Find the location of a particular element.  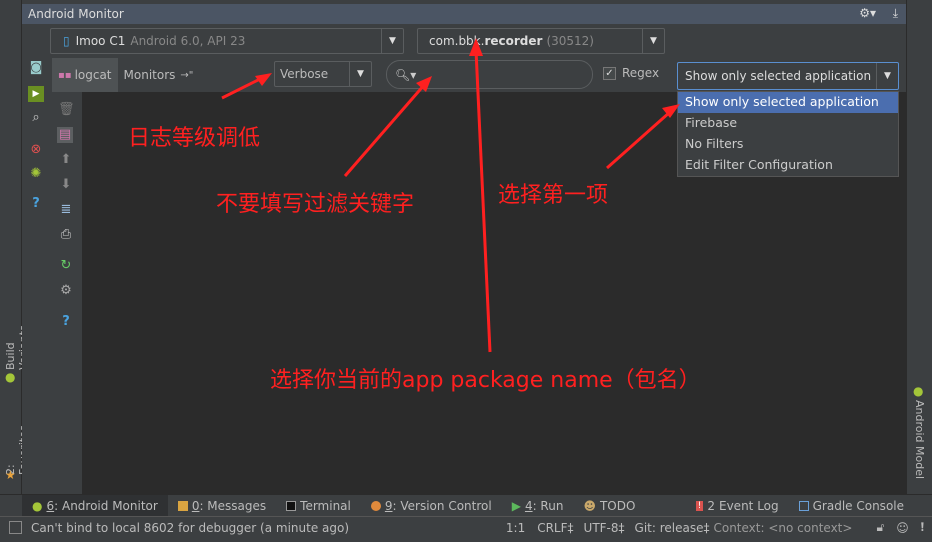

inspector-icon: ☺ is located at coordinates (902, 528).